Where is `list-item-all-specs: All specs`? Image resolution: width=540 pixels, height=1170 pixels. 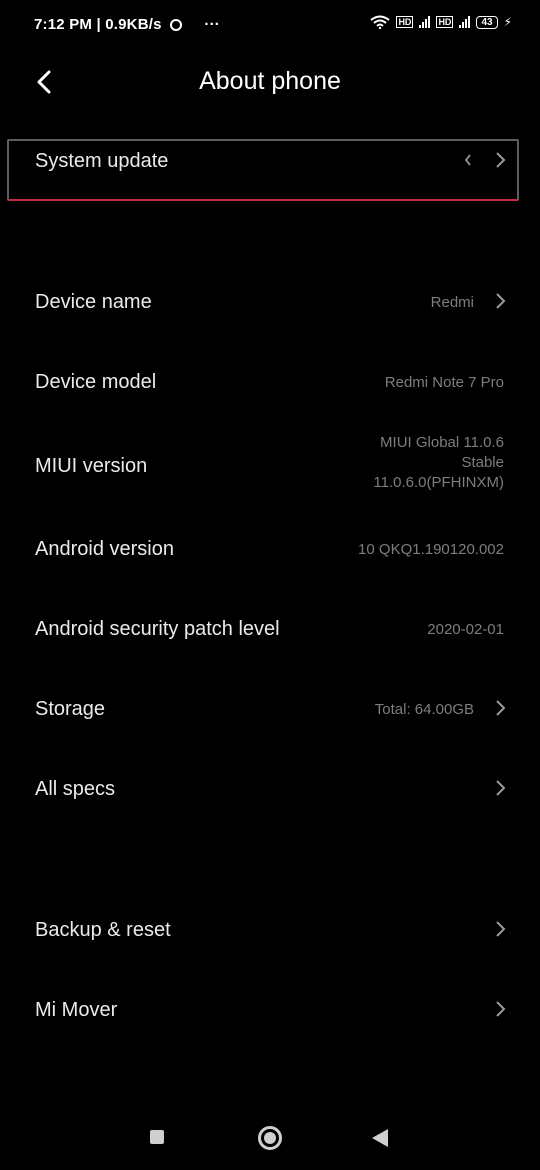
list-item-all-specs: All specs is located at coordinates (270, 789).